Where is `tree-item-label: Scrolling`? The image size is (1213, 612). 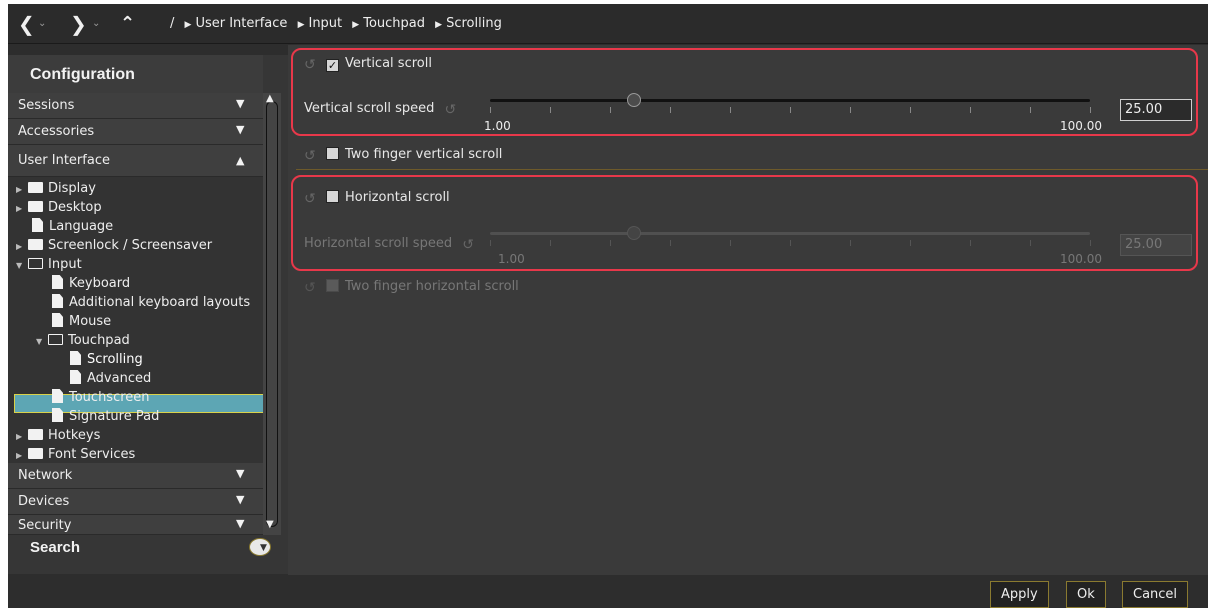
tree-item-label: Scrolling is located at coordinates (115, 359).